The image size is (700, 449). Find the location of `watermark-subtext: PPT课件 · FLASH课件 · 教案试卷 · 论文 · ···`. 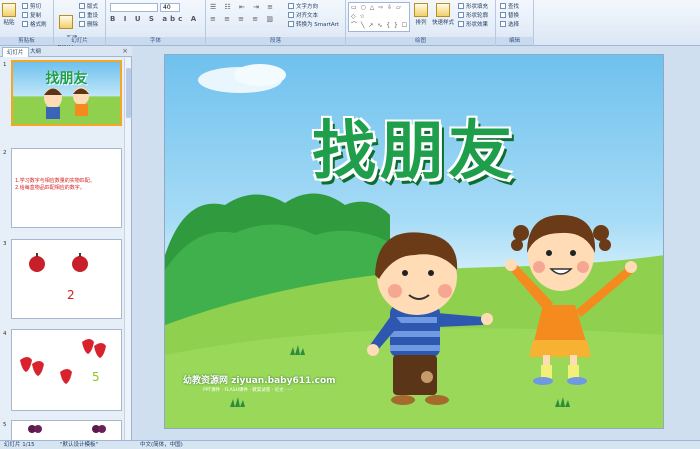

watermark-subtext: PPT课件 · FLASH课件 · 教案试卷 · 论文 · ··· is located at coordinates (248, 390).